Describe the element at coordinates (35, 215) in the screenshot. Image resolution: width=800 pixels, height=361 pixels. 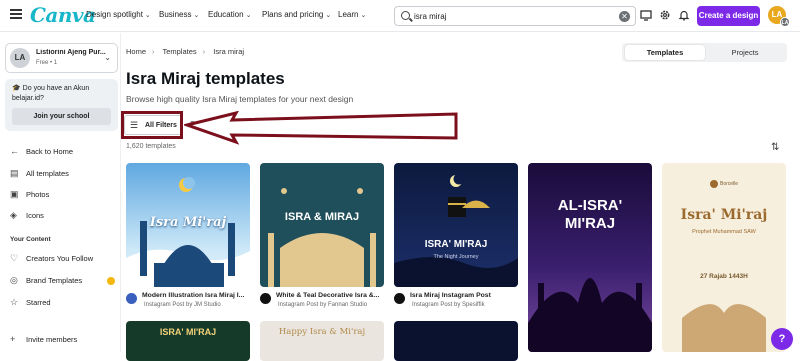
I see `sidebar-item-label: Icons` at that location.